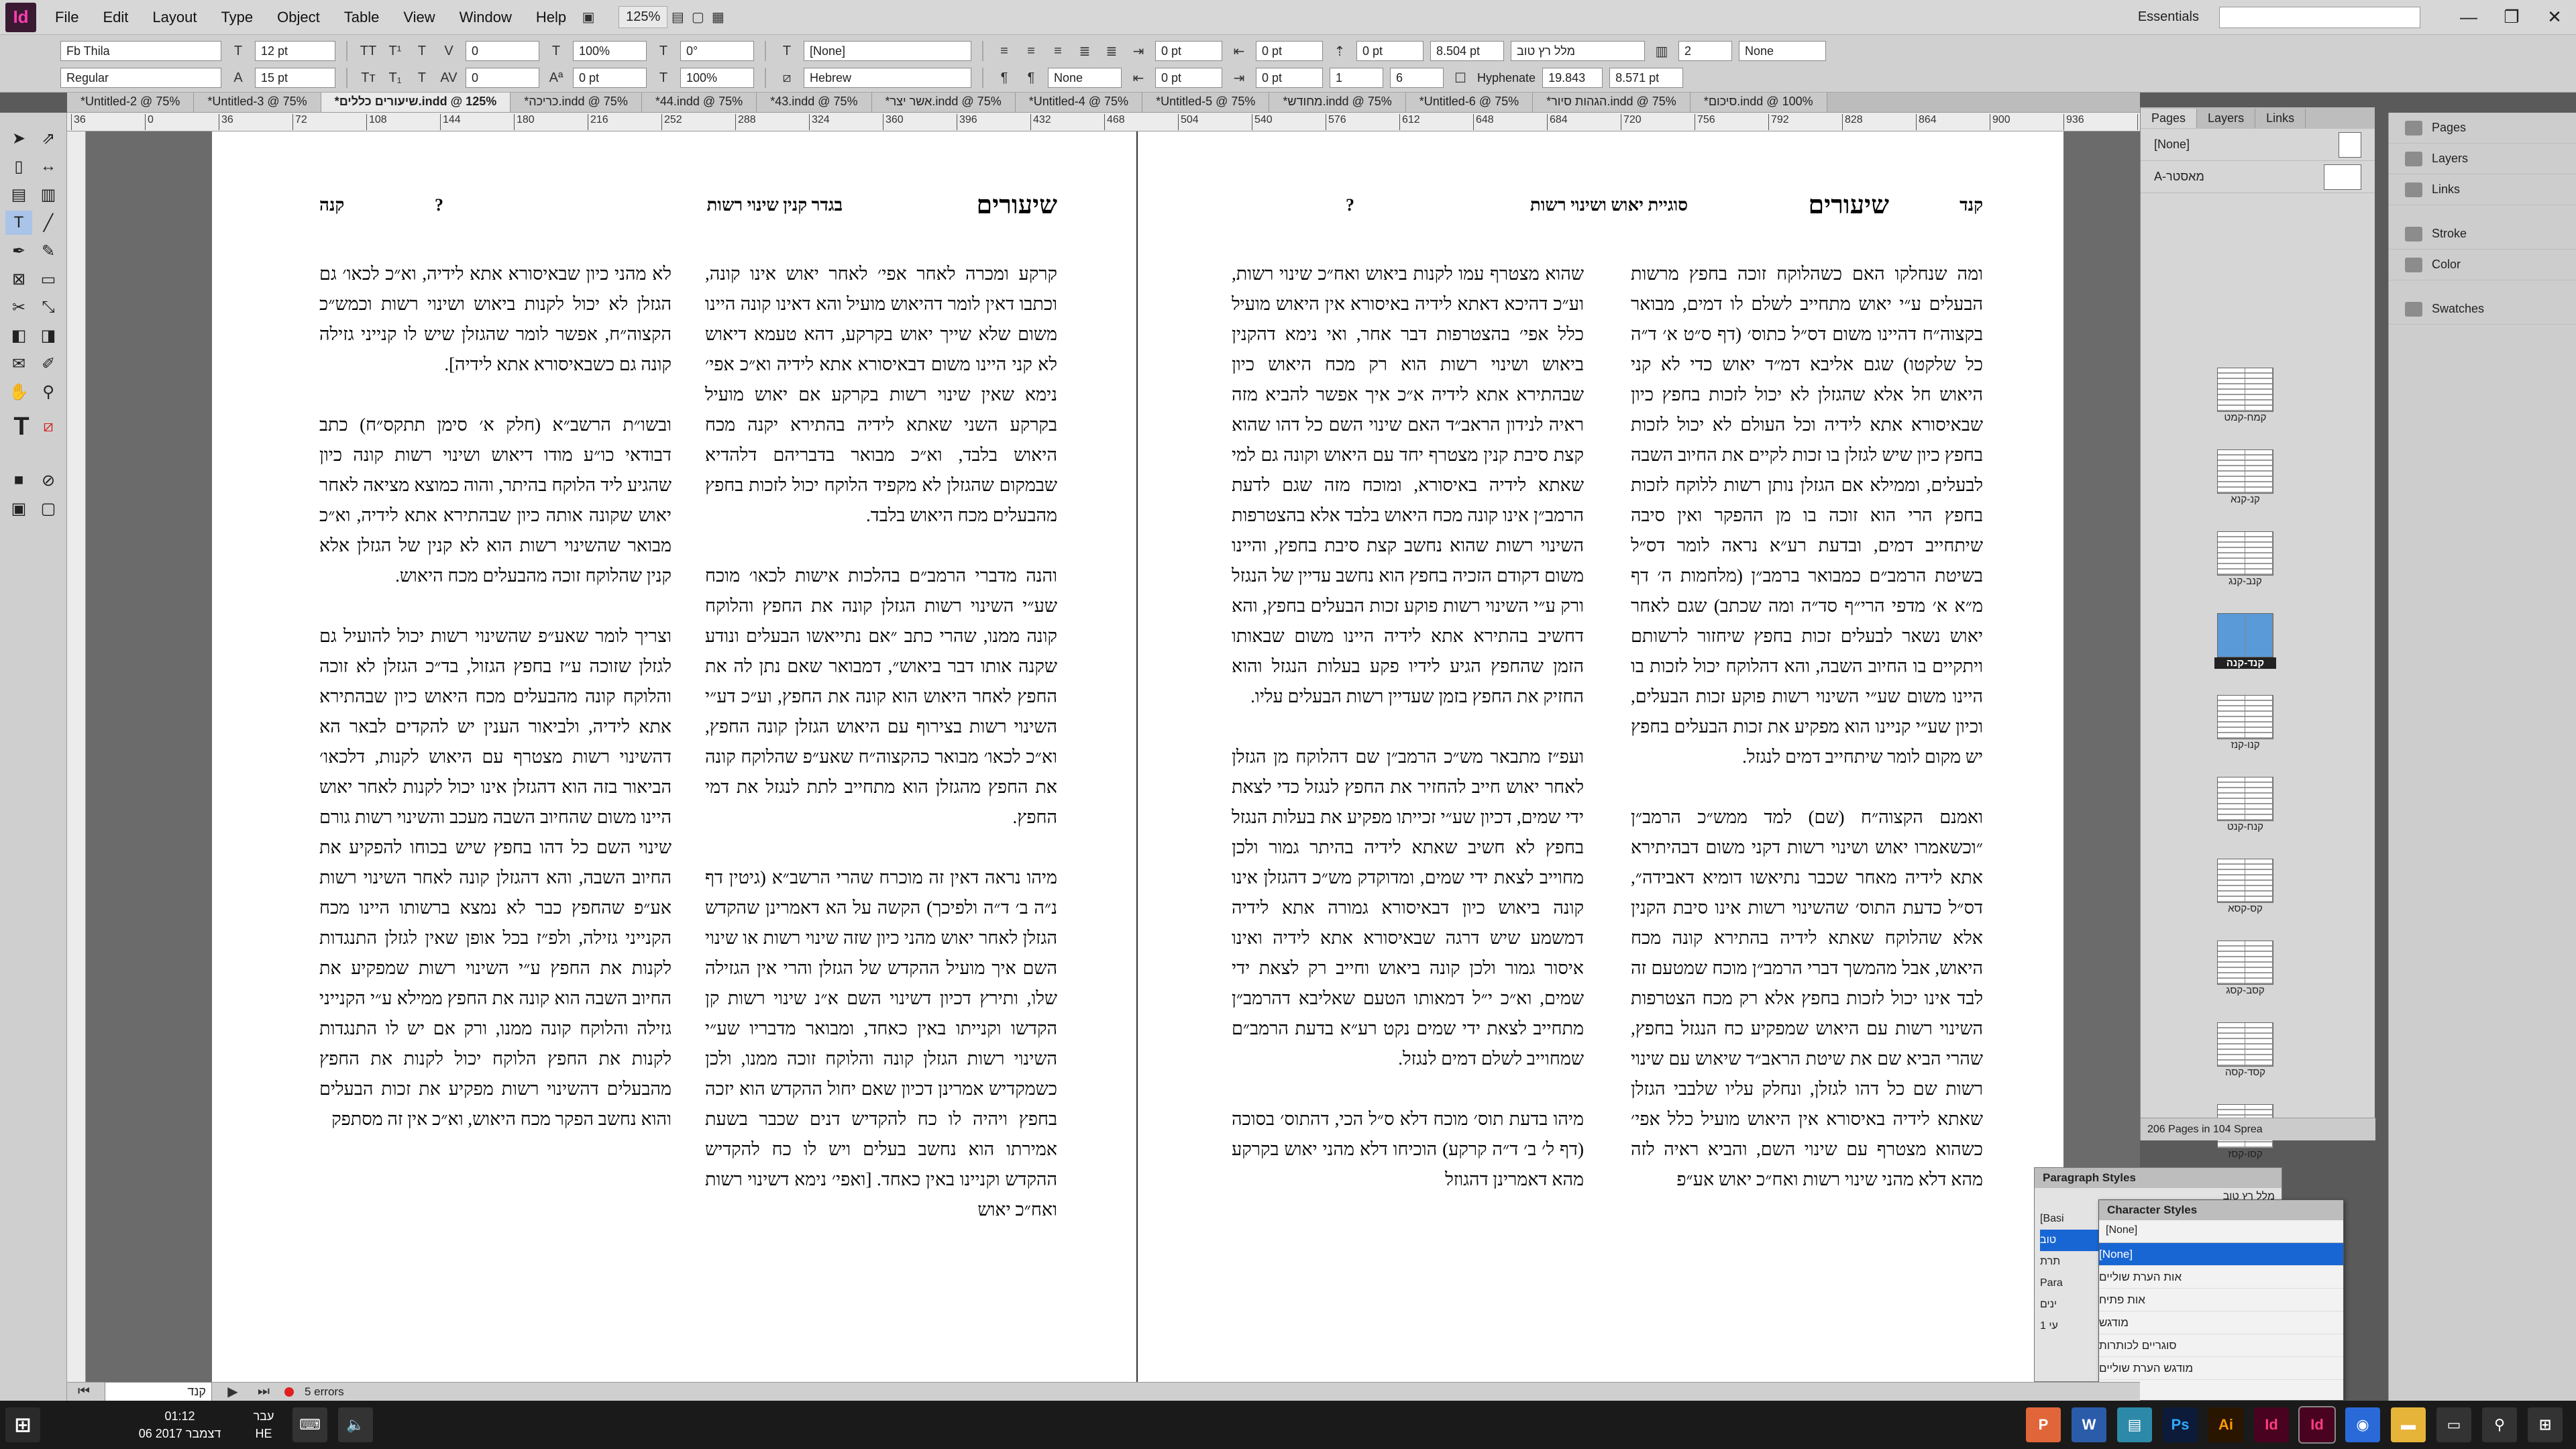 The image size is (2576, 1449). I want to click on indesign-icon: Id, so click(2271, 1424).